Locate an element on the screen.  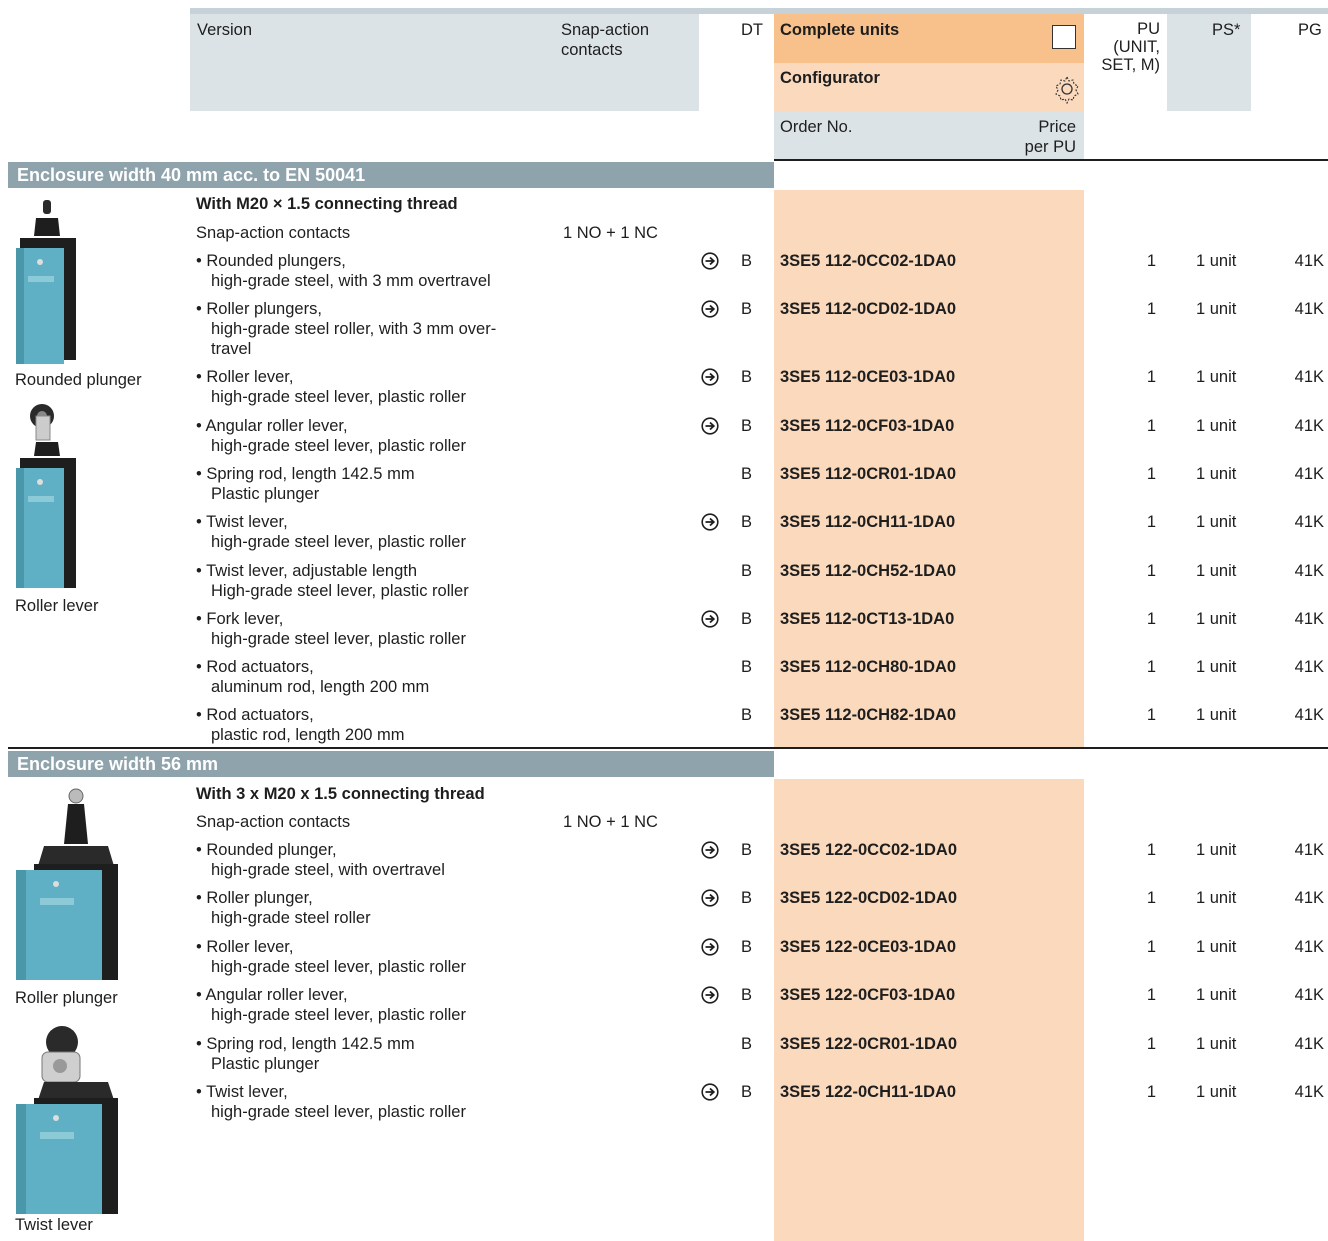
row-description-line1: • Twist lever, is located at coordinates (242, 1092).